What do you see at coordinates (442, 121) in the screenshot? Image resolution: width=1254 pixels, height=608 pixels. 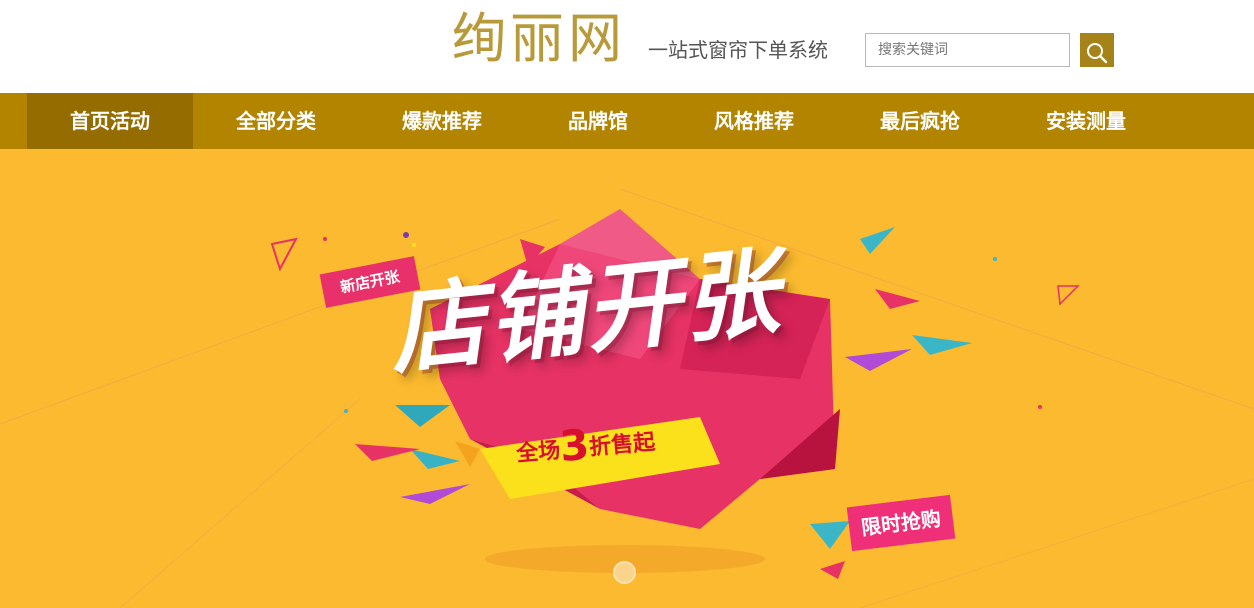 I see `nav-item-hot-recommend: 爆款推荐` at bounding box center [442, 121].